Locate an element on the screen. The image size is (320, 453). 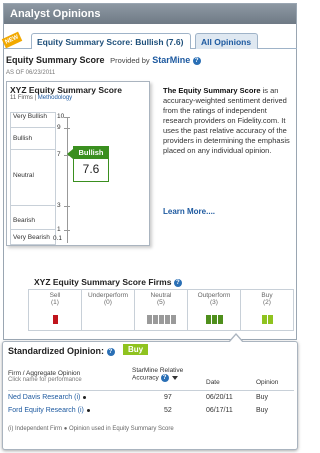
band-very-bearish: Very Bearish is located at coordinates (33, 237).